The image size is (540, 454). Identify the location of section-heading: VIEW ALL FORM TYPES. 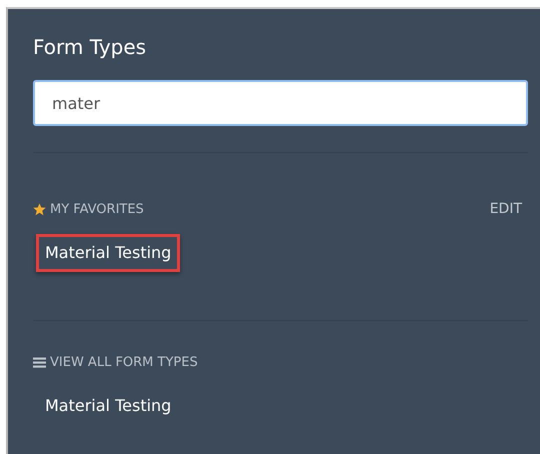
(124, 363).